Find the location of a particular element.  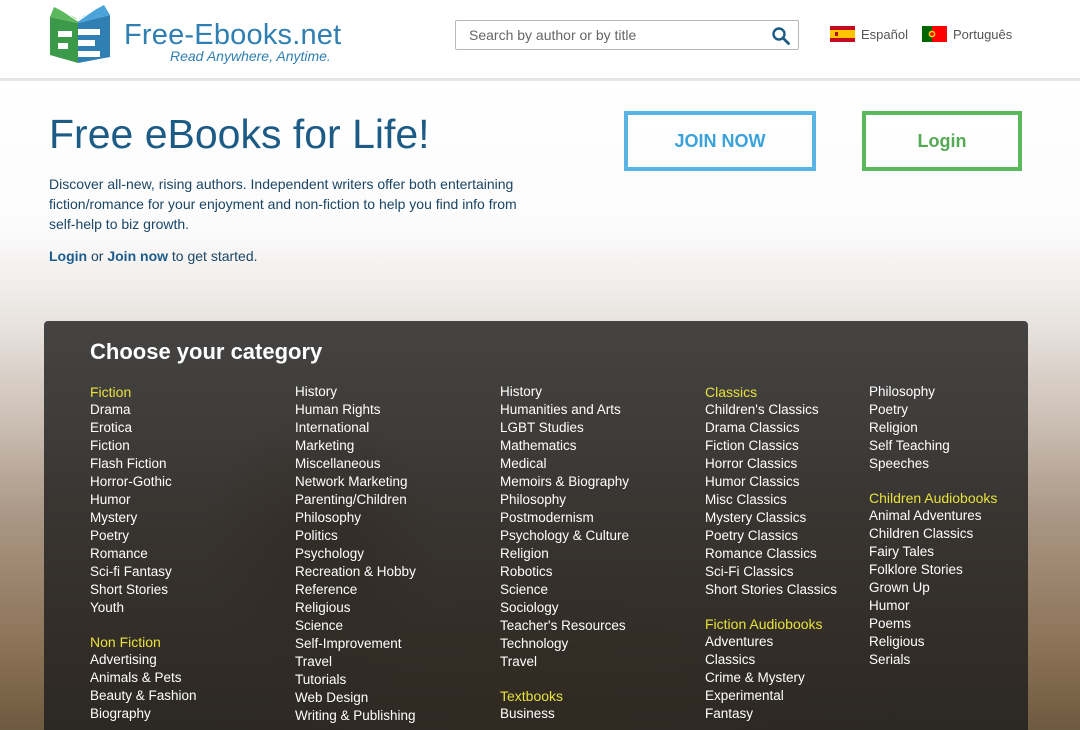

category-link: Medical is located at coordinates (564, 464).